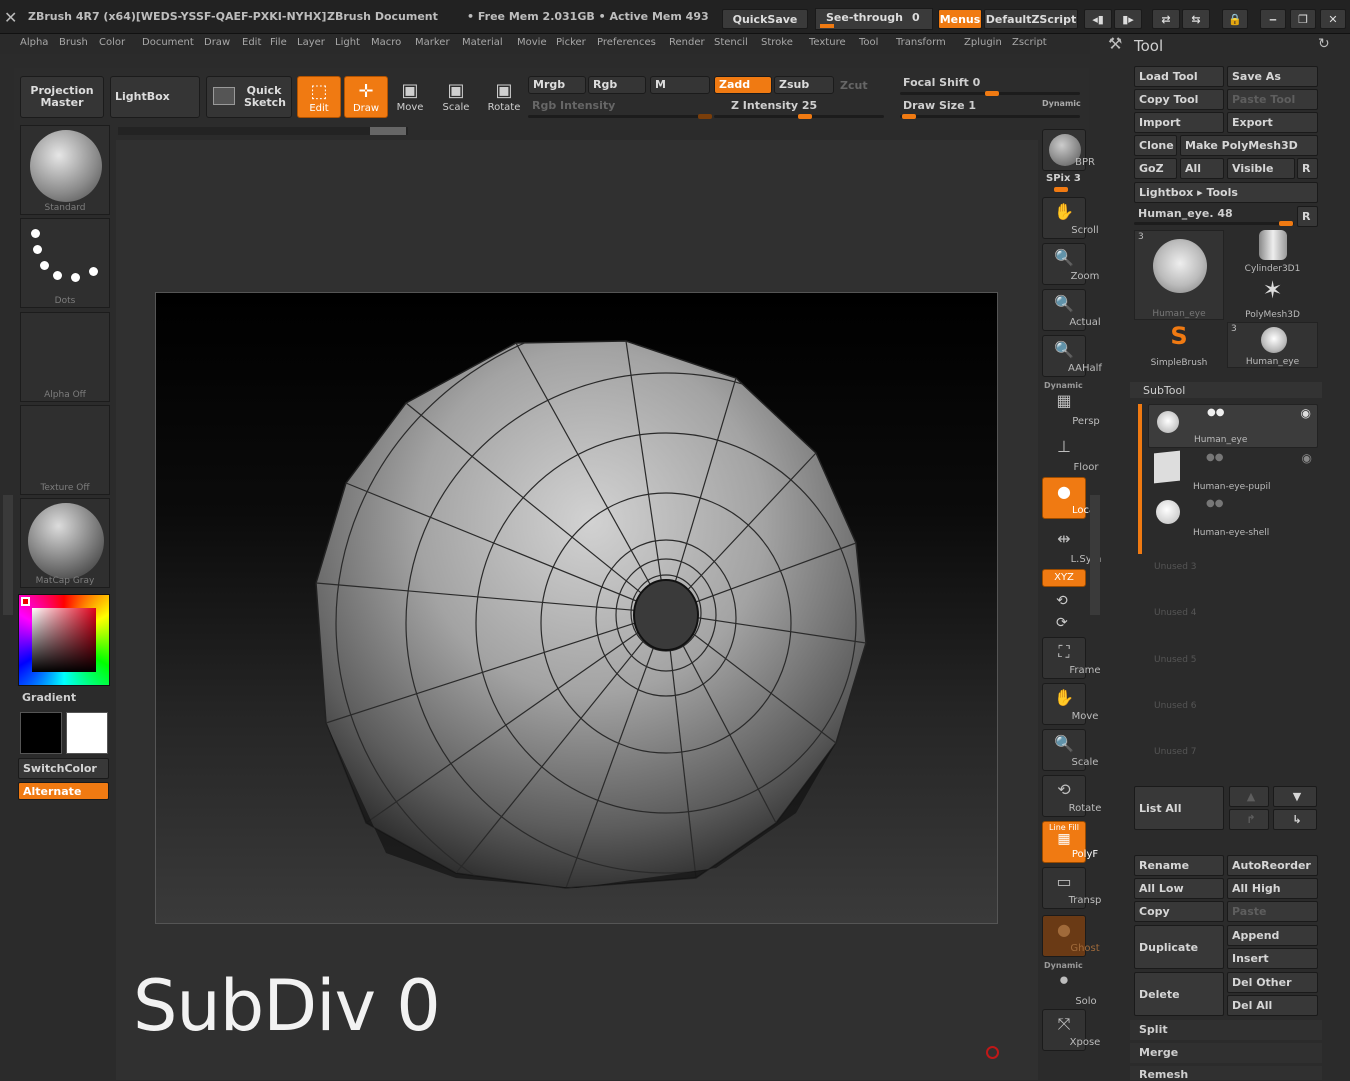  Describe the element at coordinates (827, 42) in the screenshot. I see `menu-texture: Texture` at that location.